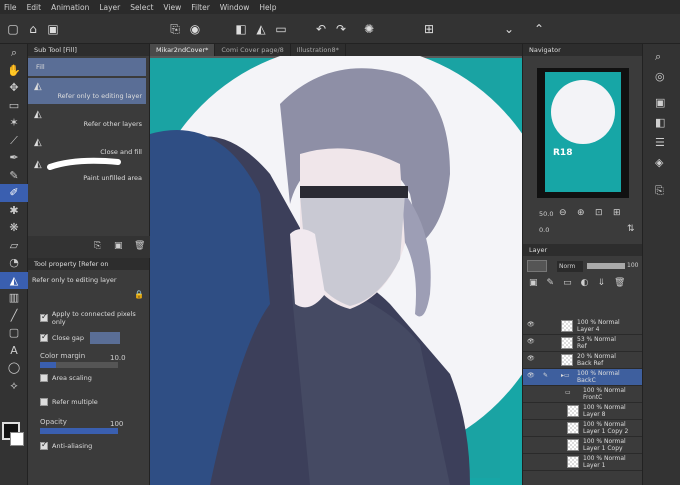 This screenshot has width=680, height=485. What do you see at coordinates (14, 246) in the screenshot?
I see `eraser-icon: ▱` at bounding box center [14, 246].